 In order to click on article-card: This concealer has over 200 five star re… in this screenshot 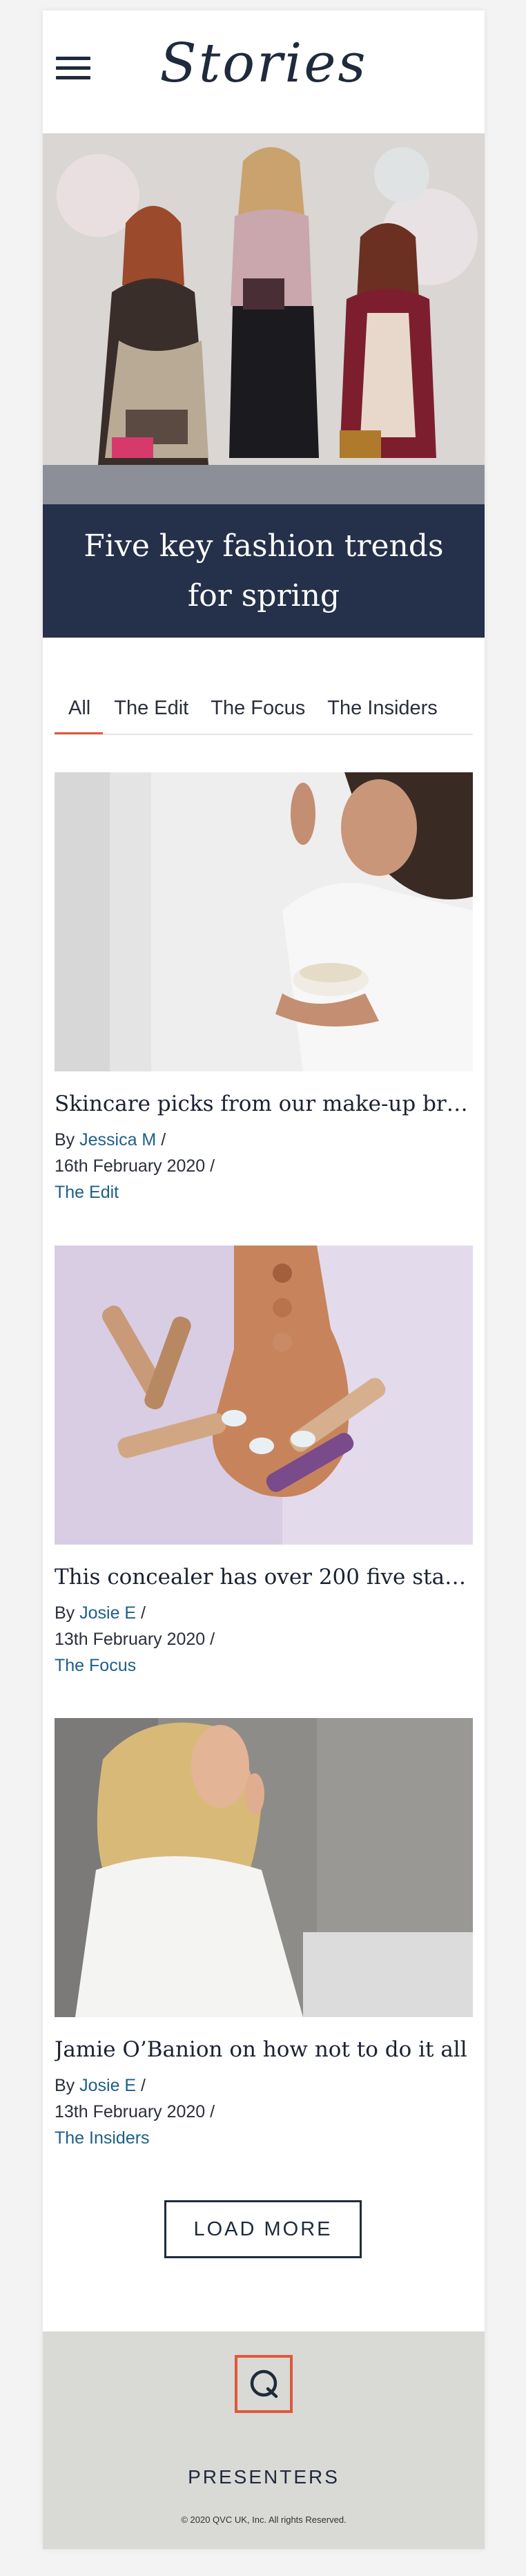, I will do `click(264, 1462)`.